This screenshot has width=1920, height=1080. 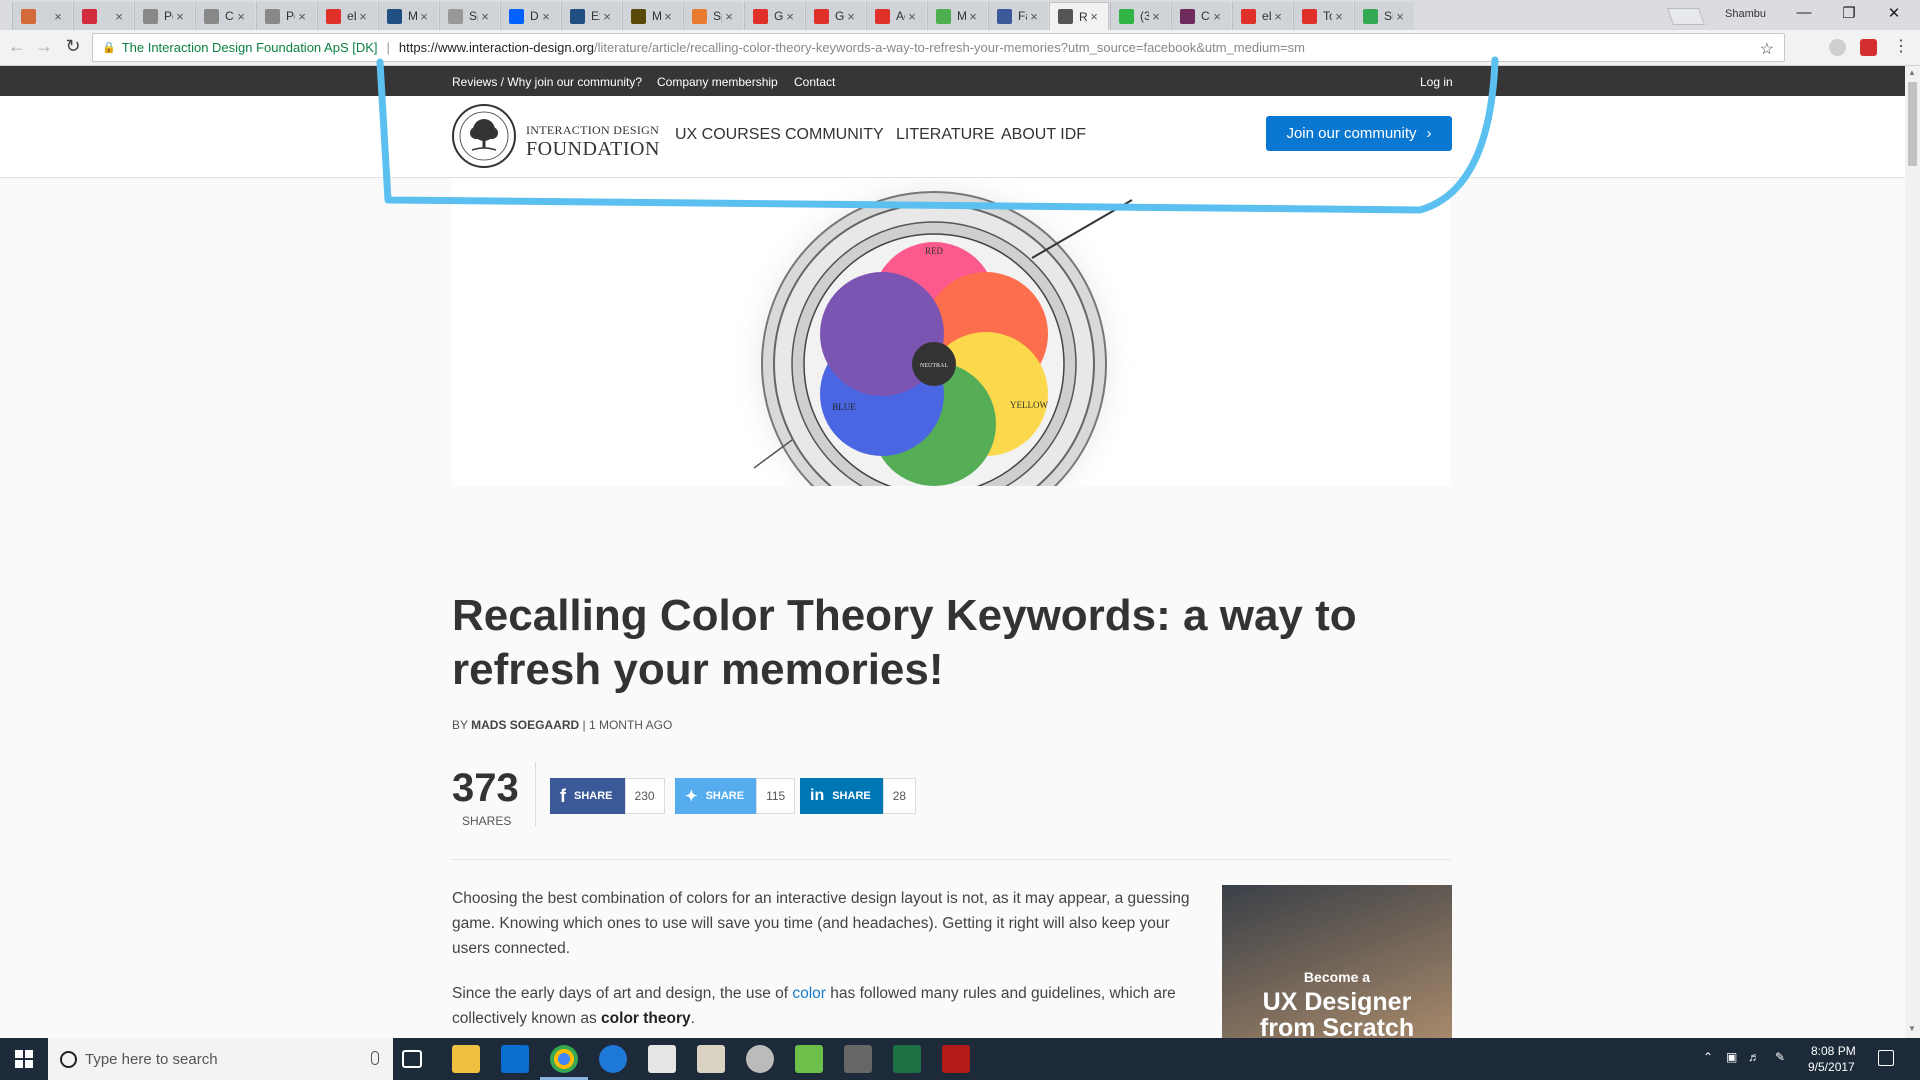 What do you see at coordinates (73, 46) in the screenshot?
I see `reload-icon: ↻` at bounding box center [73, 46].